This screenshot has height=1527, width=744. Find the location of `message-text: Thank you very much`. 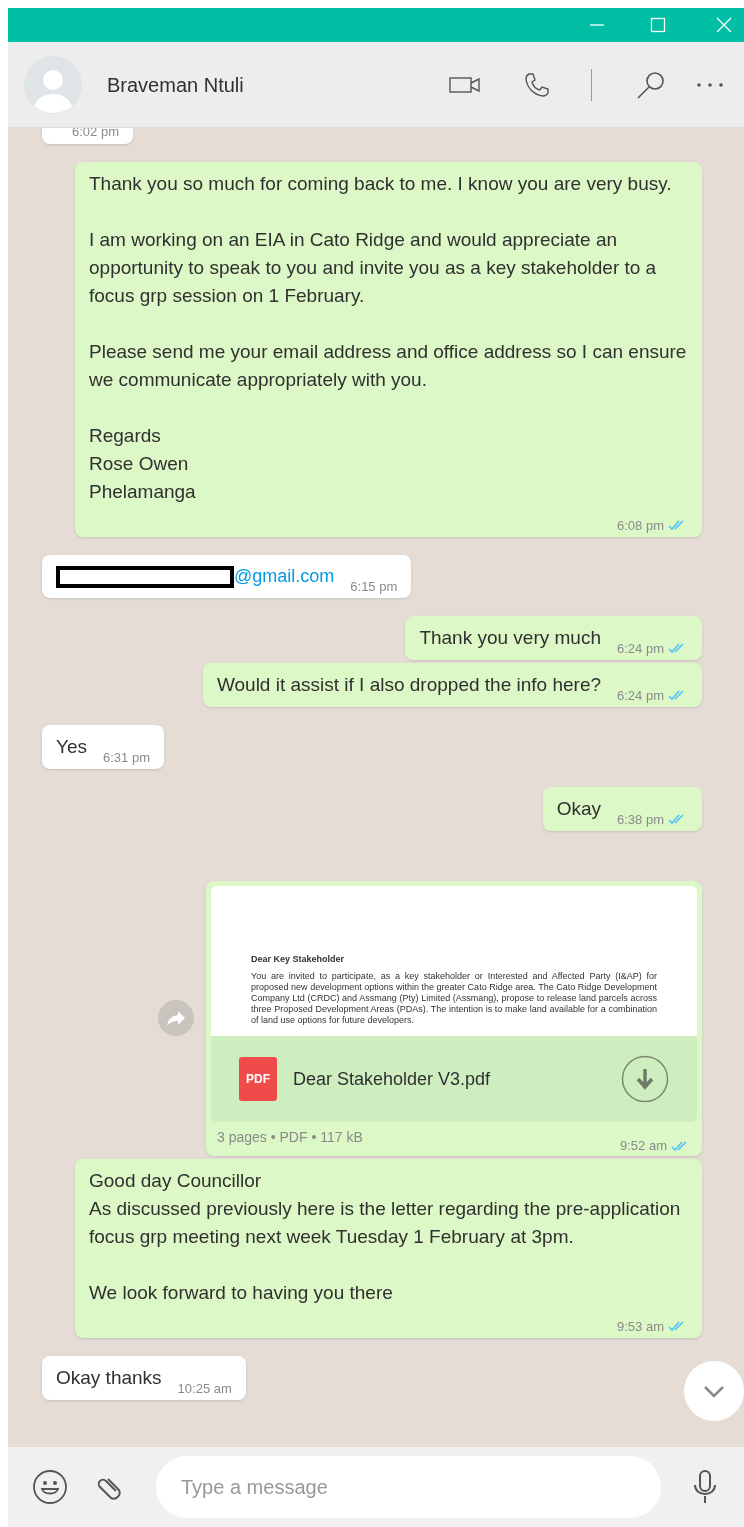

message-text: Thank you very much is located at coordinates (510, 638).